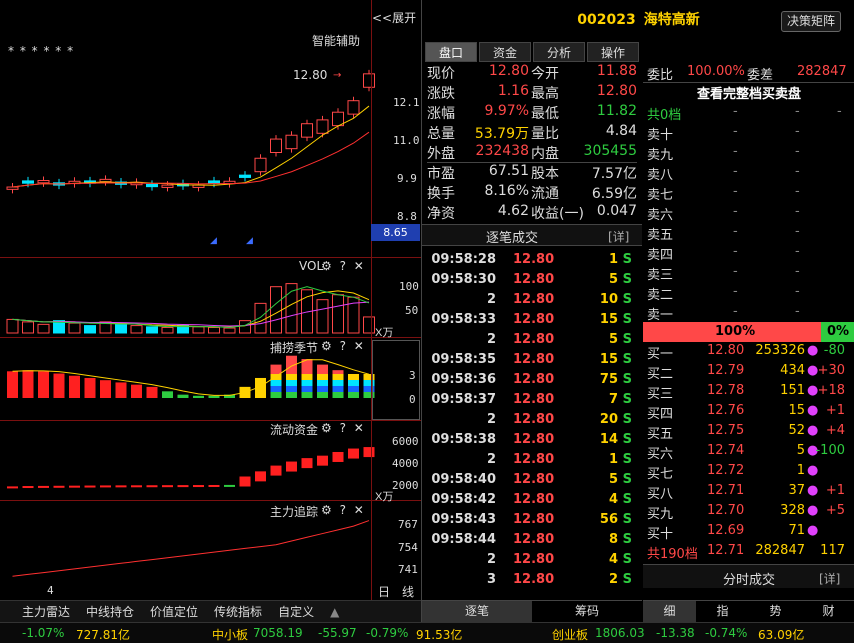 The image size is (854, 643). I want to click on full-orderbook-link: 查看完整档买卖盘, so click(748, 93).